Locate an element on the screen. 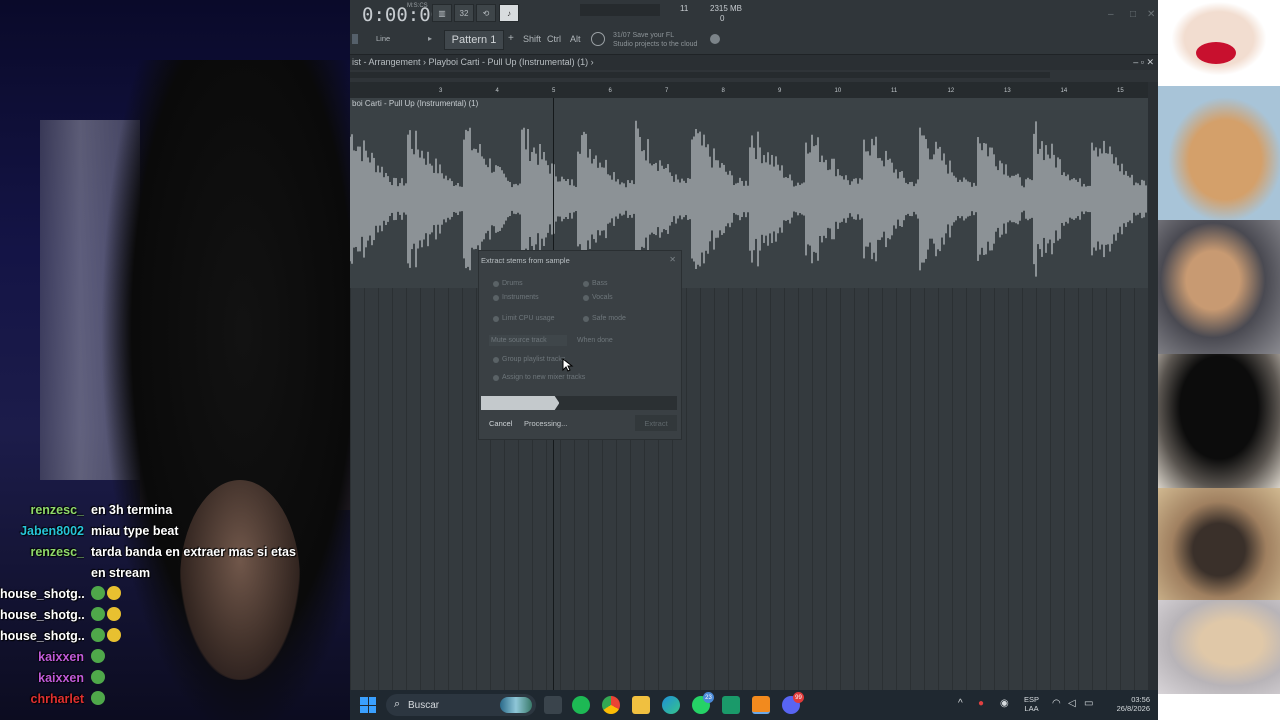 The height and width of the screenshot is (720, 1280). news-icon is located at coordinates (598, 39).